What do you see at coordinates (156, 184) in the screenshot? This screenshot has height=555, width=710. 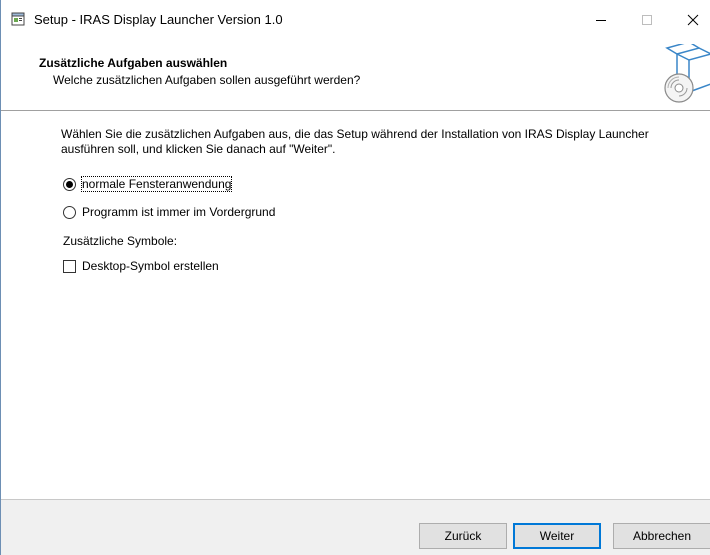 I see `radio-label-normal-window: normale Fensteranwendung` at bounding box center [156, 184].